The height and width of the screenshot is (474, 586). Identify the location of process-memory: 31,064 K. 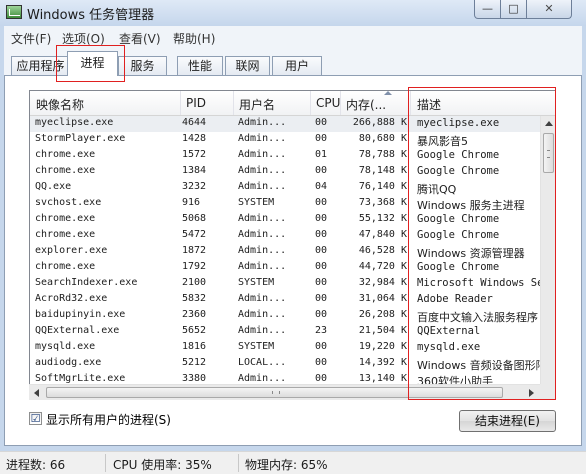
(382, 298).